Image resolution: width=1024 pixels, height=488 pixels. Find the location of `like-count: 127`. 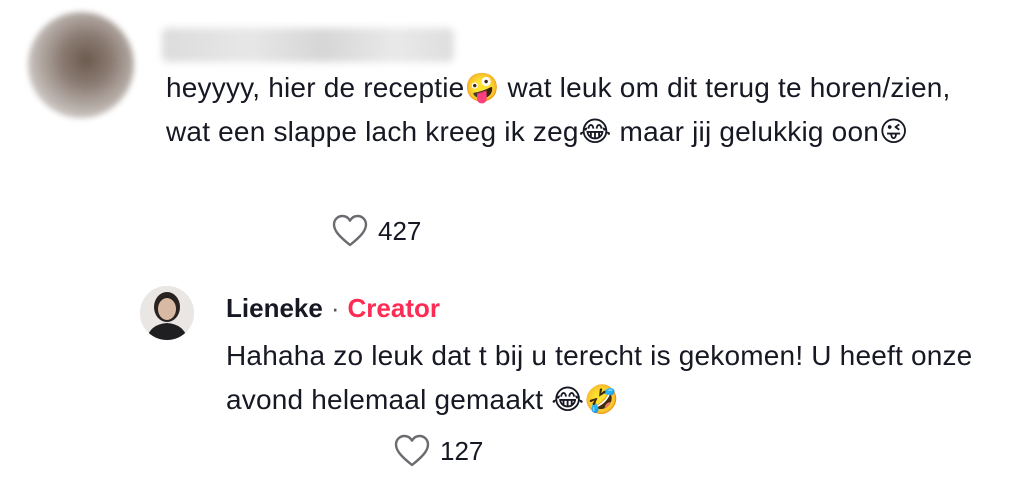

like-count: 127 is located at coordinates (462, 450).